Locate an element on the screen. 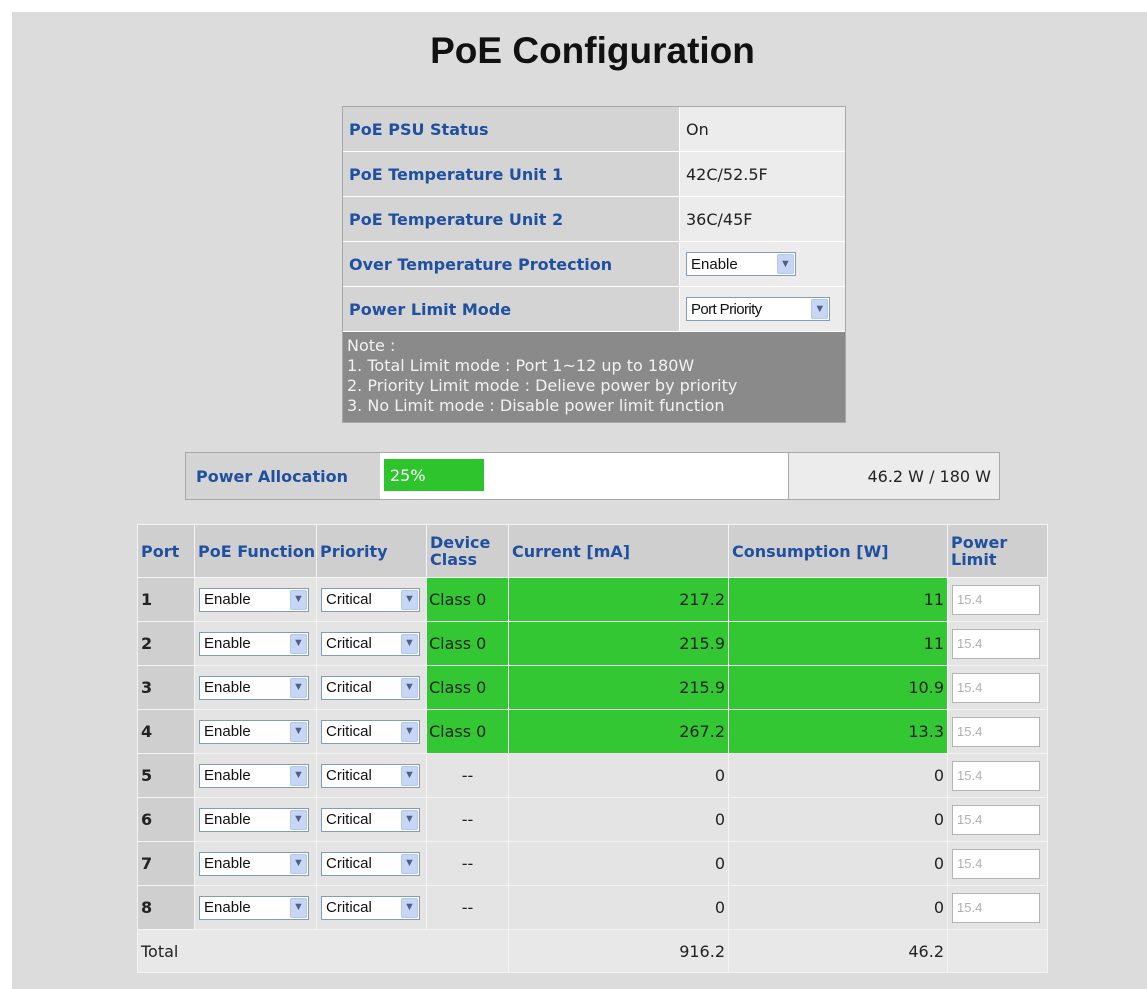  power-limit-mode-cell: Port Priority ▼ is located at coordinates (762, 309).